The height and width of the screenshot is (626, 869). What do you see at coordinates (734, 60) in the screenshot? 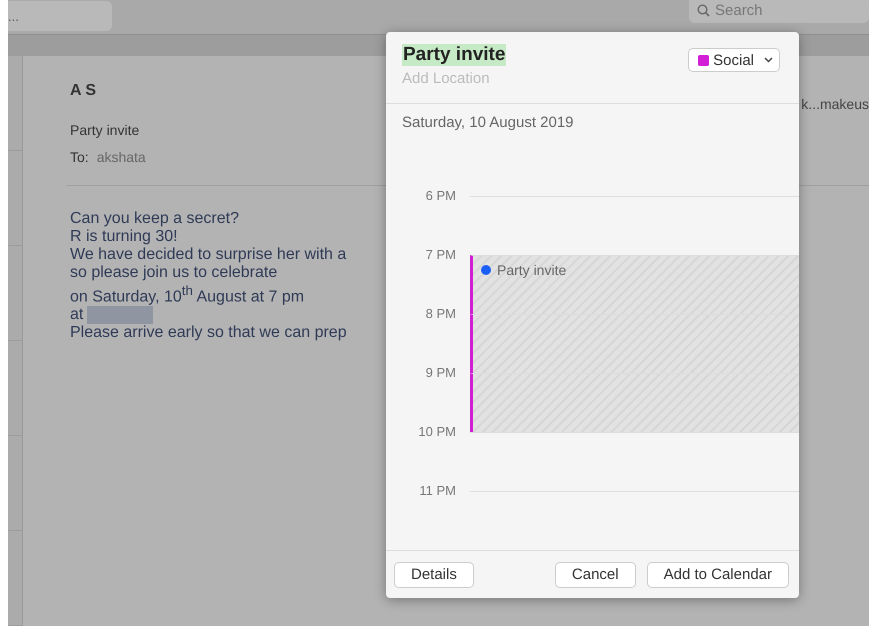
I see `calendar-dropdown: Social` at bounding box center [734, 60].